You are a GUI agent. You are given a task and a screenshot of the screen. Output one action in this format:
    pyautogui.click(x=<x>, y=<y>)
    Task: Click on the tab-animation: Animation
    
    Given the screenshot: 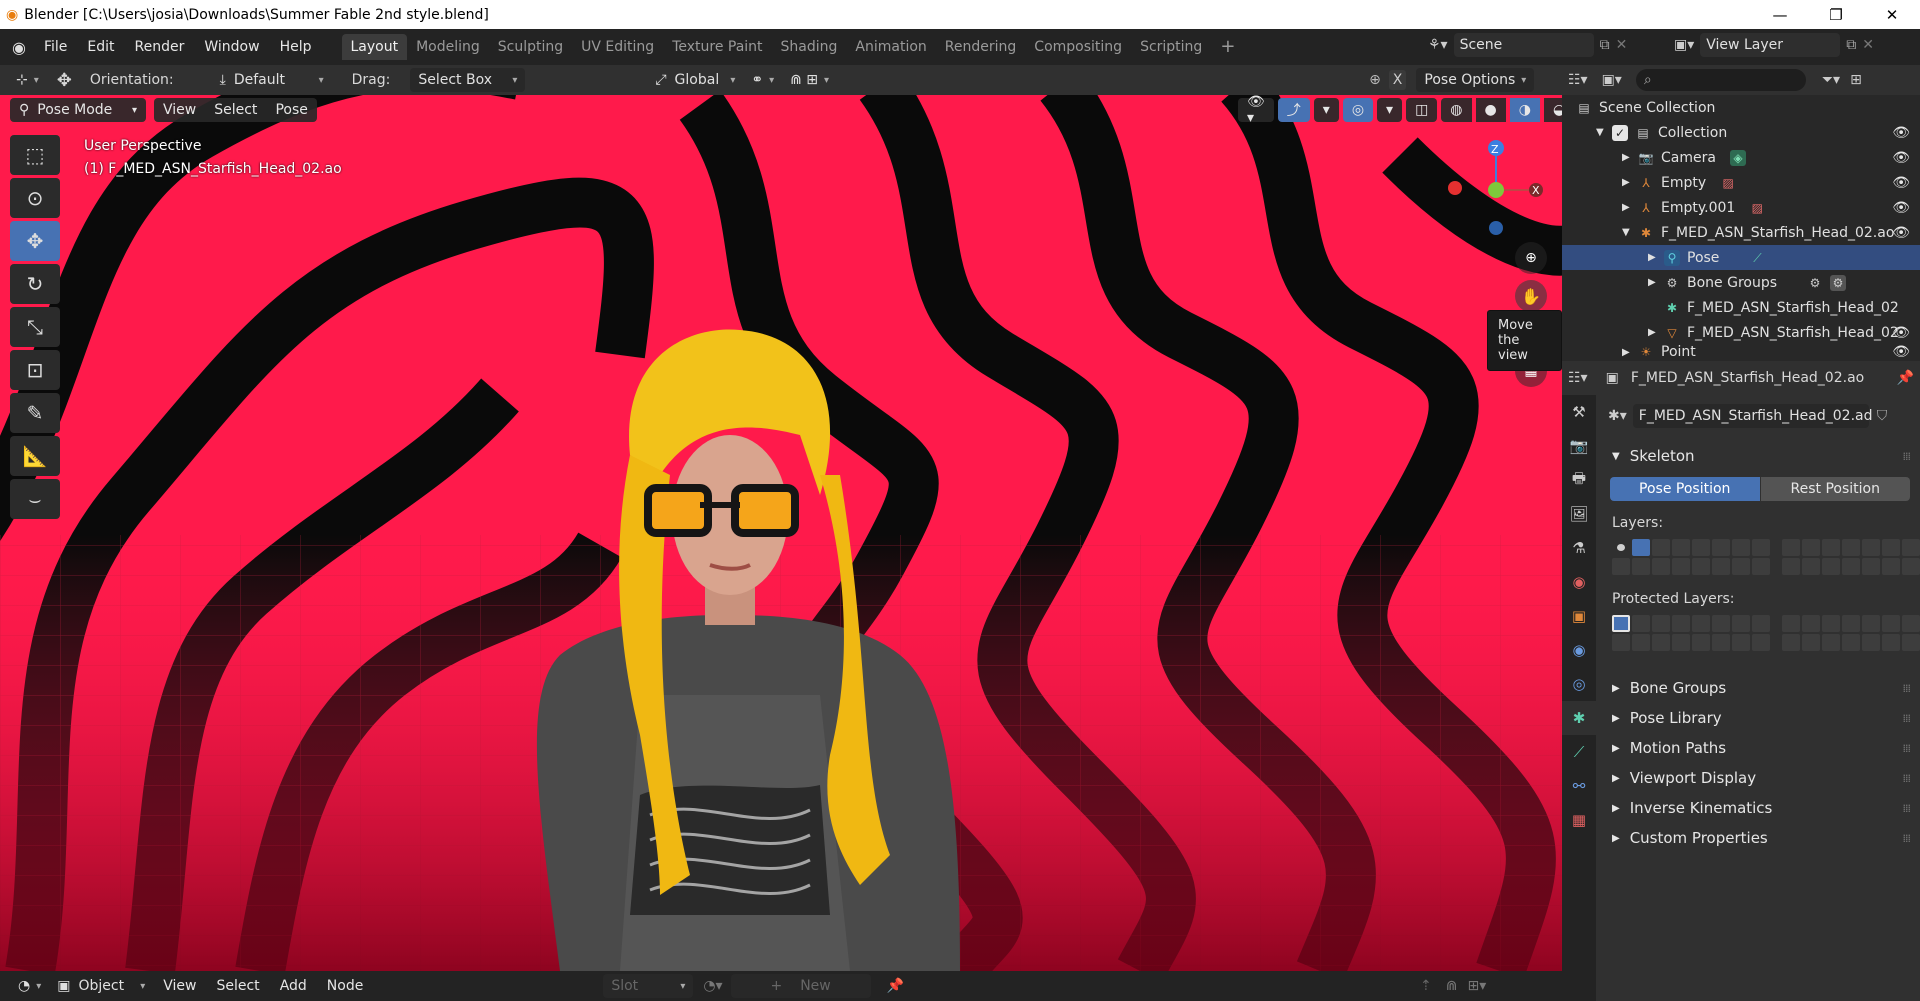 What is the action you would take?
    pyautogui.click(x=890, y=47)
    